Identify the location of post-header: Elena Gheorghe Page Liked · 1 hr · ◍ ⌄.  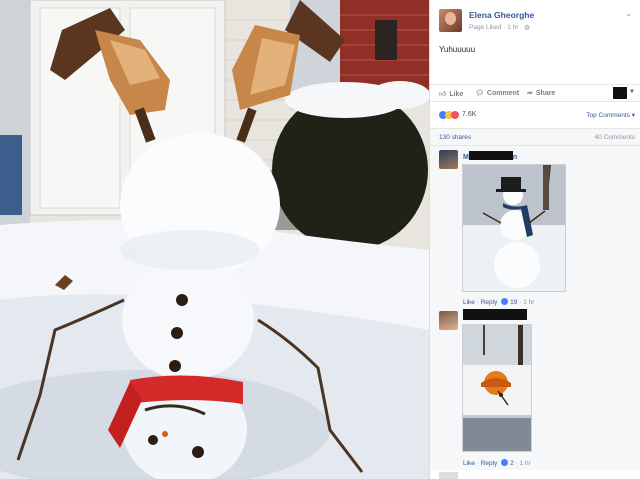
(535, 20).